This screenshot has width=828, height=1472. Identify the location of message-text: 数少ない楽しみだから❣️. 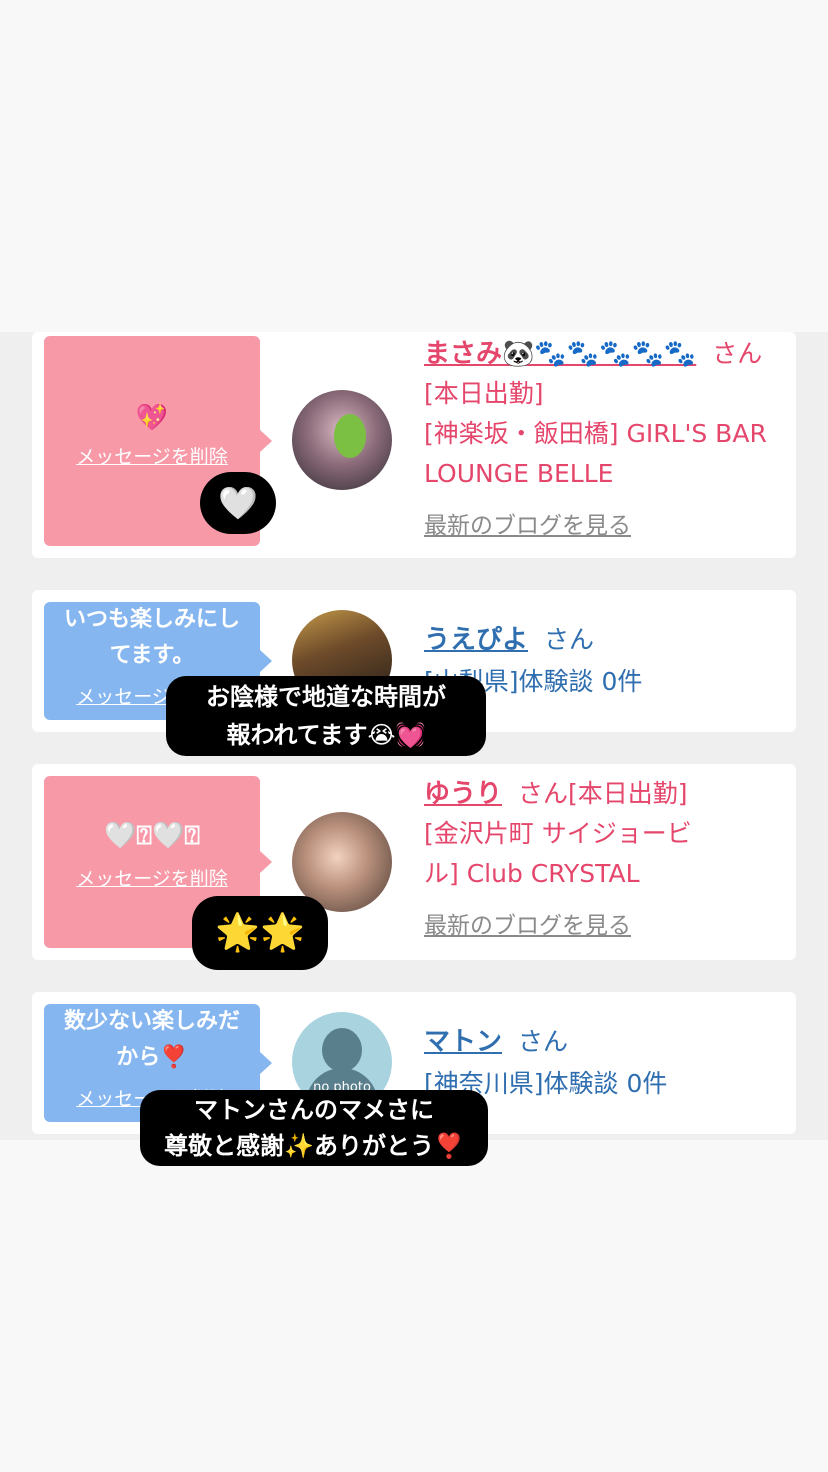
(151, 1039).